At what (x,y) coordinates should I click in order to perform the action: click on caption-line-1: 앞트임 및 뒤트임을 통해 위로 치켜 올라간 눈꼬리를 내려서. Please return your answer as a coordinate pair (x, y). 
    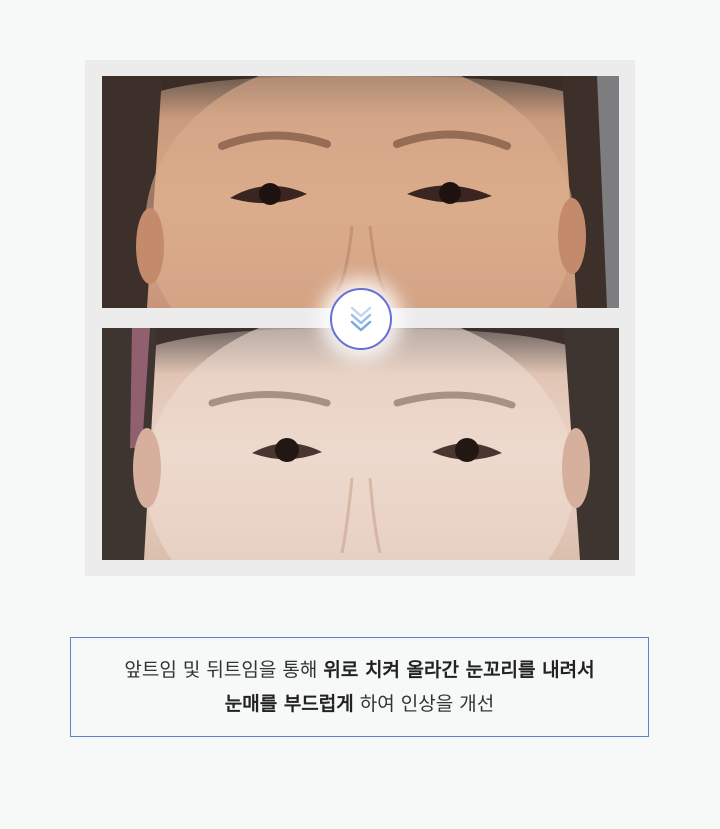
    Looking at the image, I should click on (359, 670).